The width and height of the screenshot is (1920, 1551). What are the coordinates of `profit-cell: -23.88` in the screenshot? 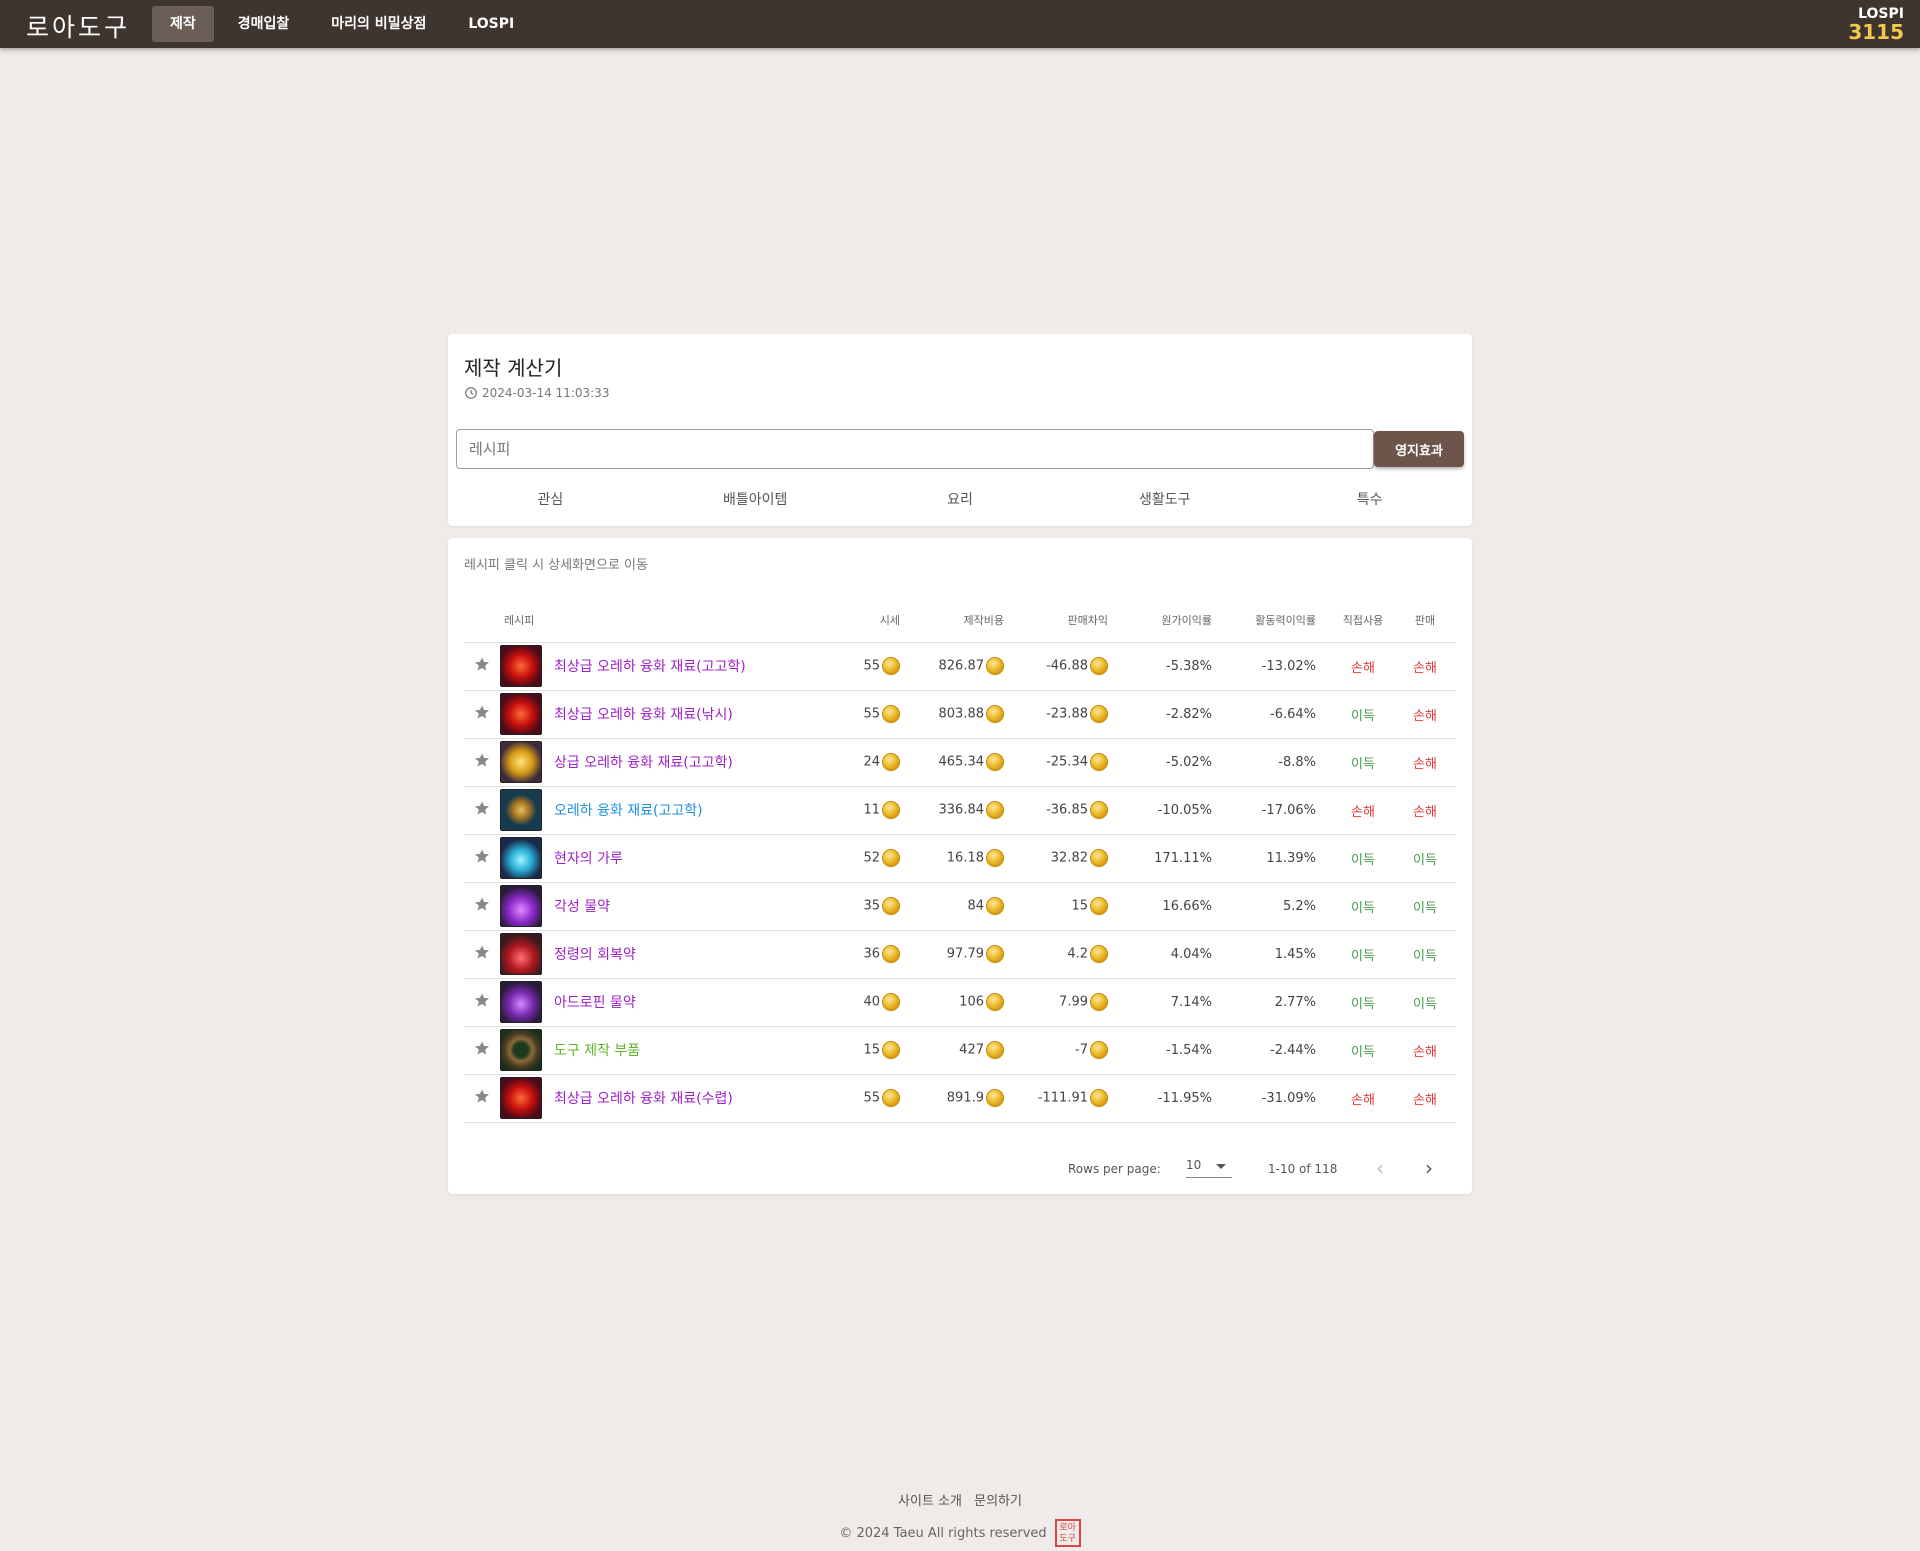 It's located at (1072, 714).